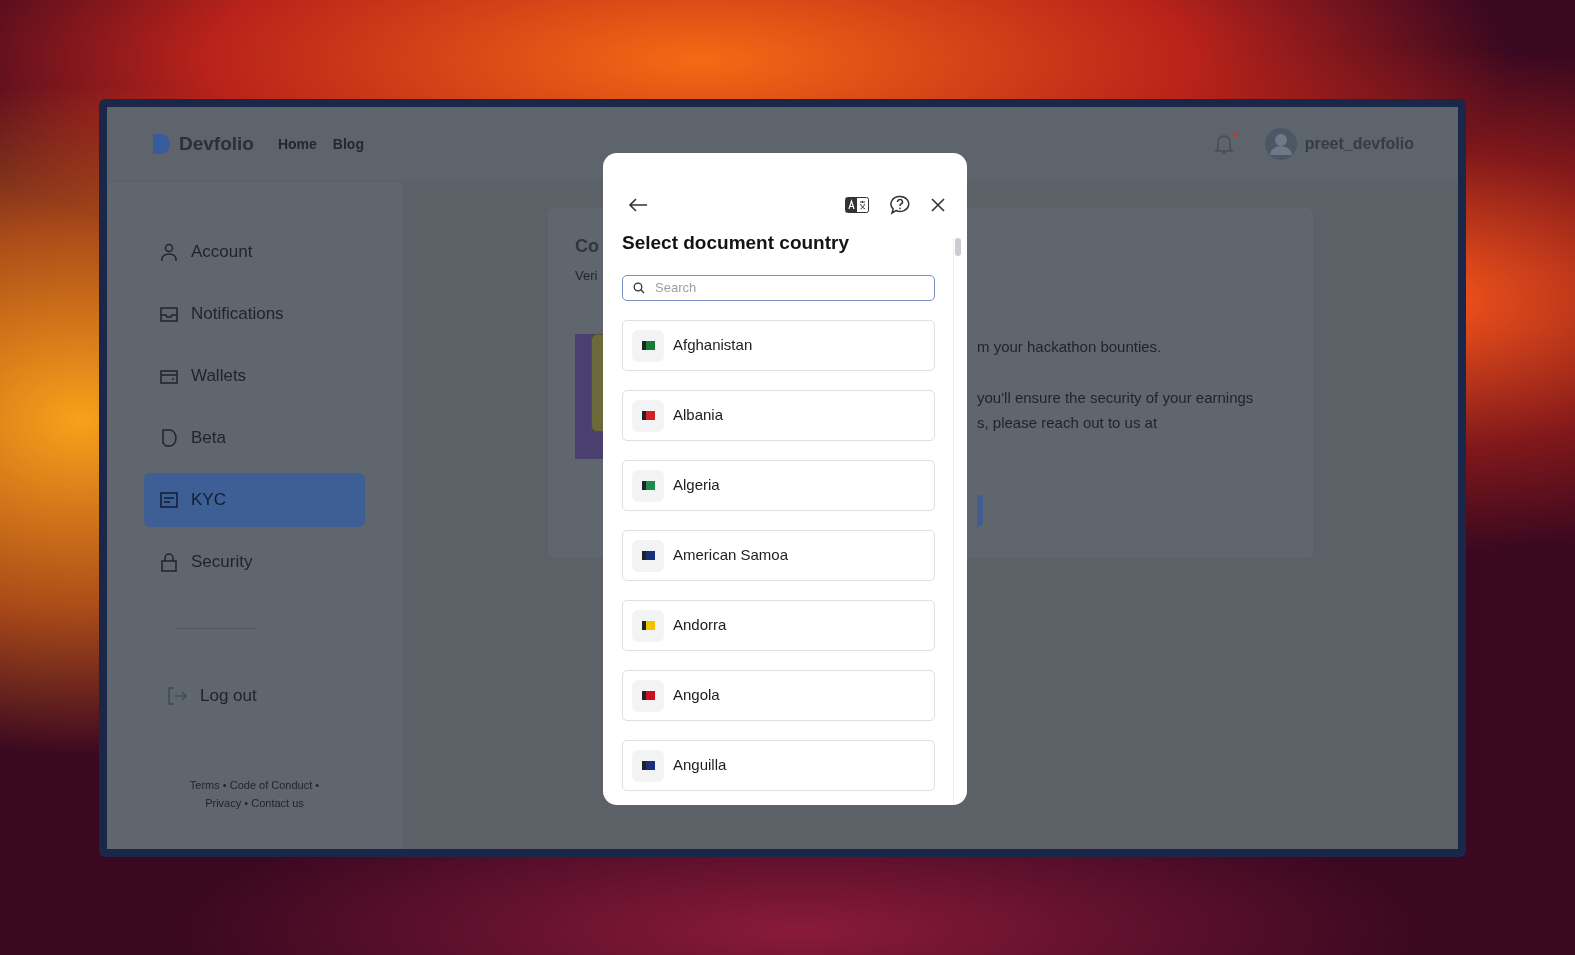 This screenshot has height=955, width=1575. What do you see at coordinates (161, 144) in the screenshot?
I see `logo-icon` at bounding box center [161, 144].